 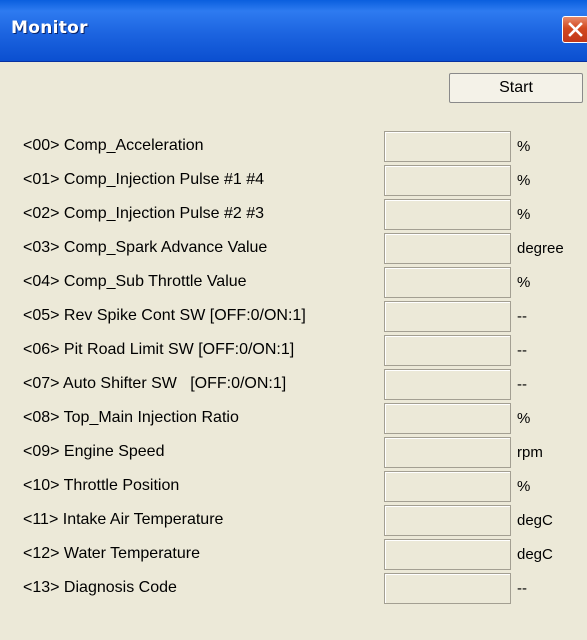 I want to click on monitor-row-04: <04> Comp_Sub Throttle Value %, so click(x=293, y=284).